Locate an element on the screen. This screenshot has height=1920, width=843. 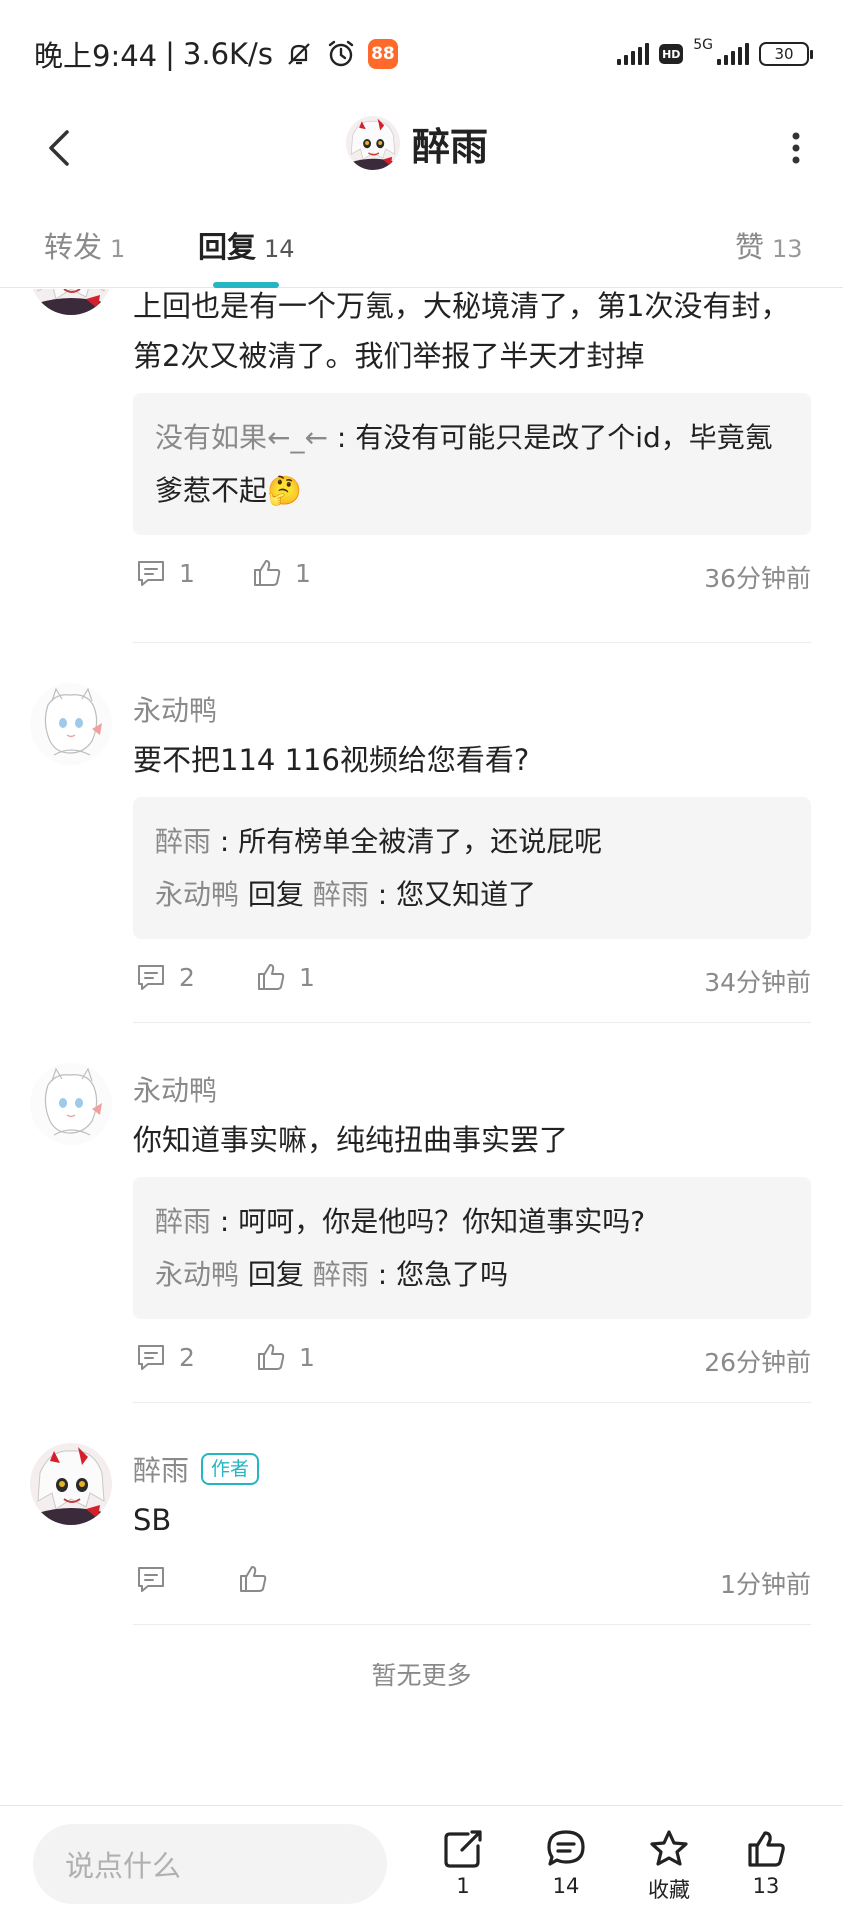
like-post-button: 13 is located at coordinates (766, 1863).